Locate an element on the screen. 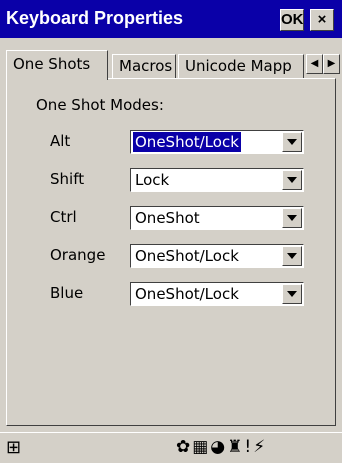 Image resolution: width=342 pixels, height=463 pixels. tab-scroll-right-button: ▶ is located at coordinates (331, 64).